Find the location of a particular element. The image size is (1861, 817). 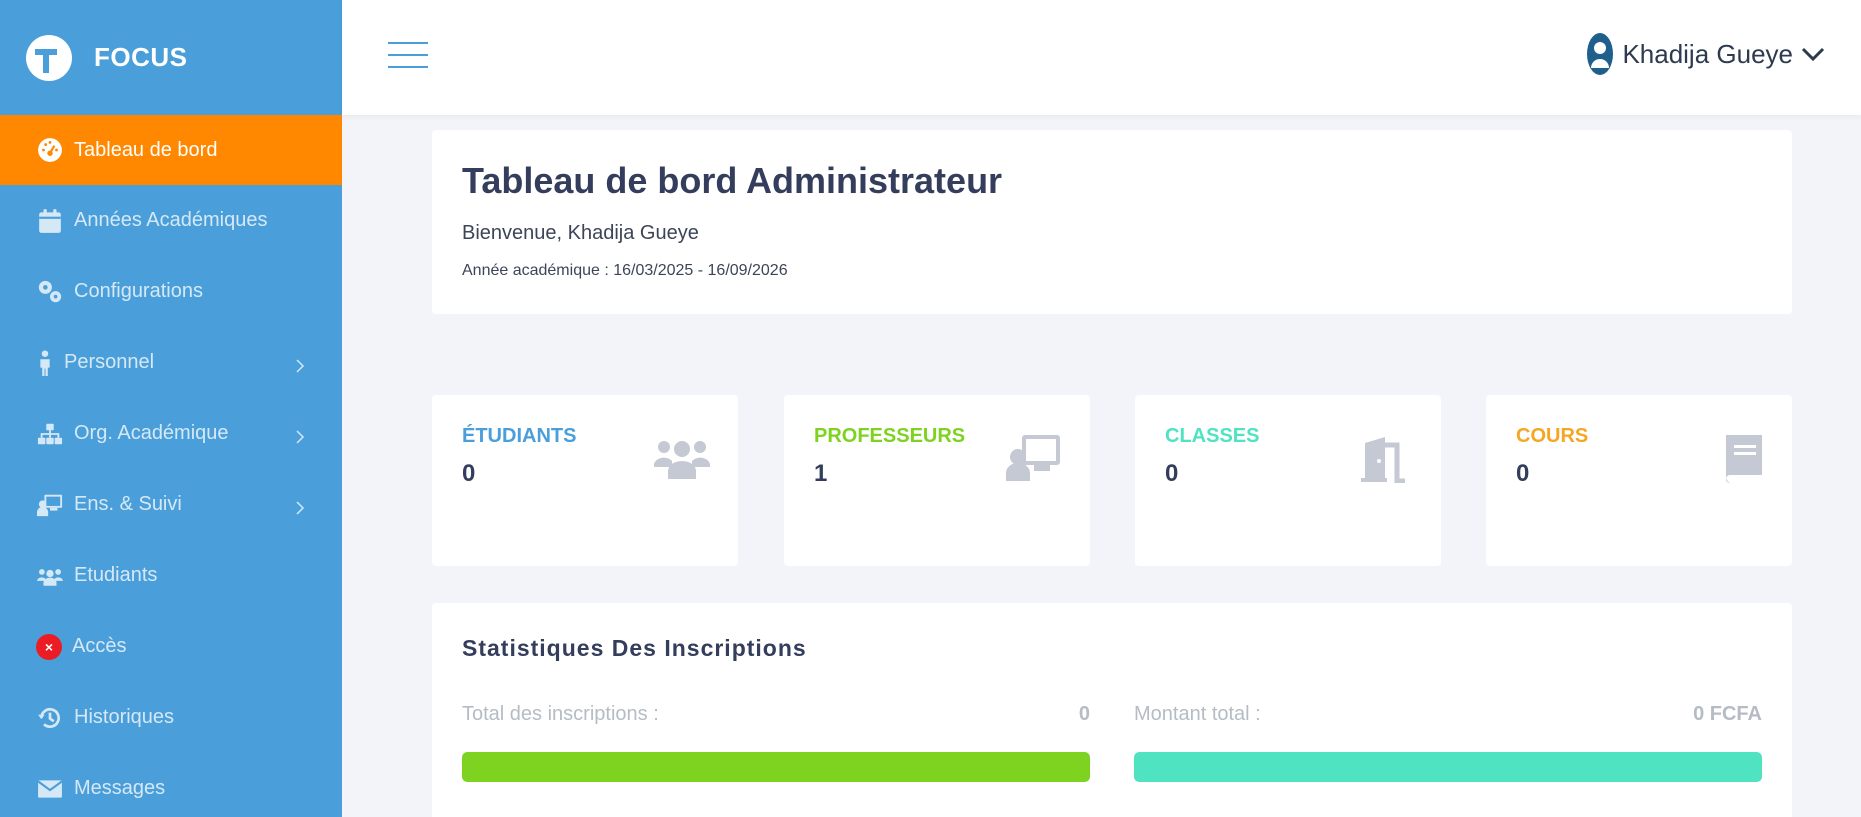

total-amount-metric: Montant total : 0 FCFA is located at coordinates (1448, 742).